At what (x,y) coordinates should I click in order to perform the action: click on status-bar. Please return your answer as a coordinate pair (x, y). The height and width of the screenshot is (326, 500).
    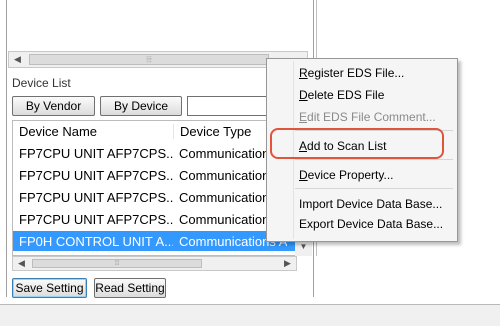
    Looking at the image, I should click on (250, 315).